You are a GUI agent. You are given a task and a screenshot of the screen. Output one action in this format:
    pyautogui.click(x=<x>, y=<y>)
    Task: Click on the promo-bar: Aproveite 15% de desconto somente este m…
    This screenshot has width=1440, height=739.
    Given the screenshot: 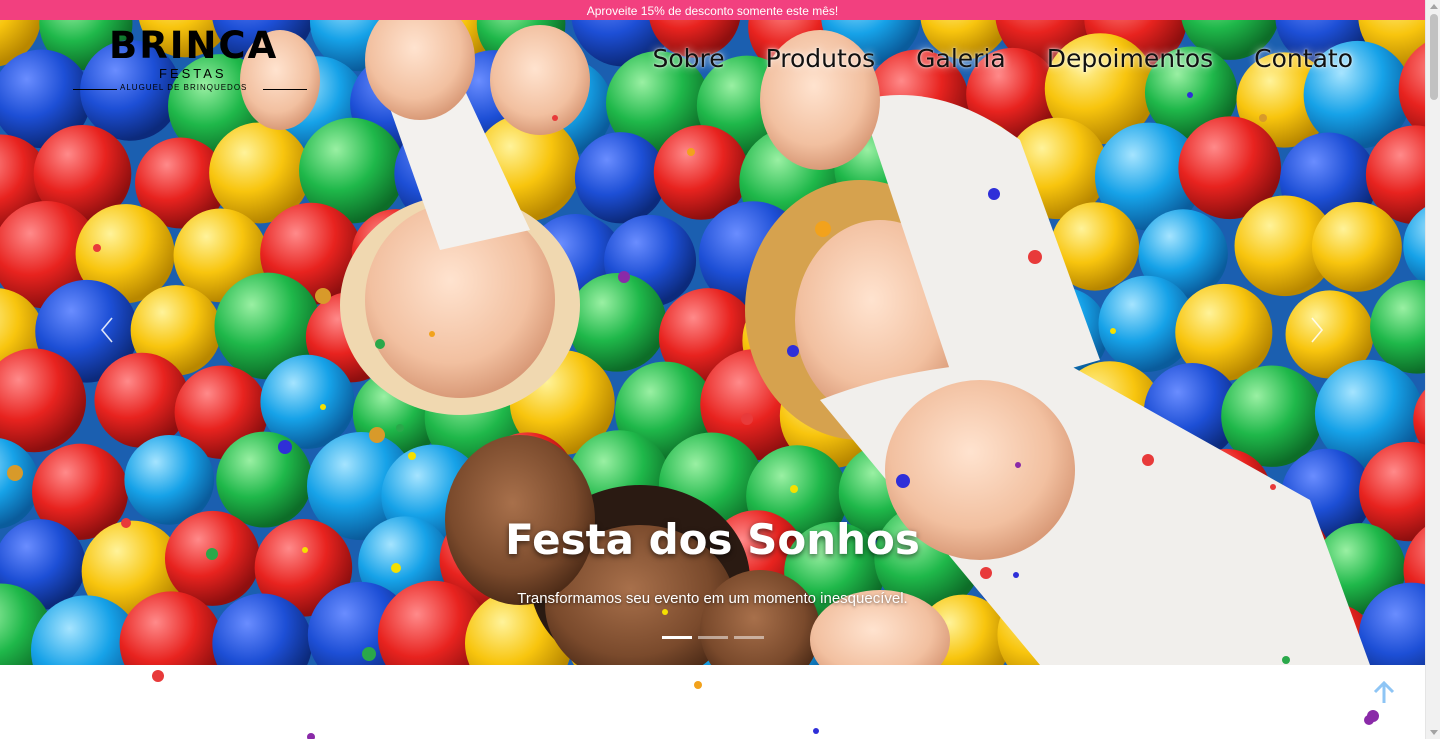 What is the action you would take?
    pyautogui.click(x=712, y=10)
    